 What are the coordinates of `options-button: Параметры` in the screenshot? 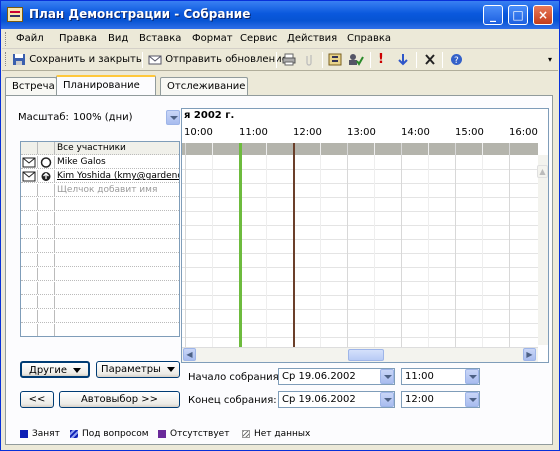 It's located at (138, 369).